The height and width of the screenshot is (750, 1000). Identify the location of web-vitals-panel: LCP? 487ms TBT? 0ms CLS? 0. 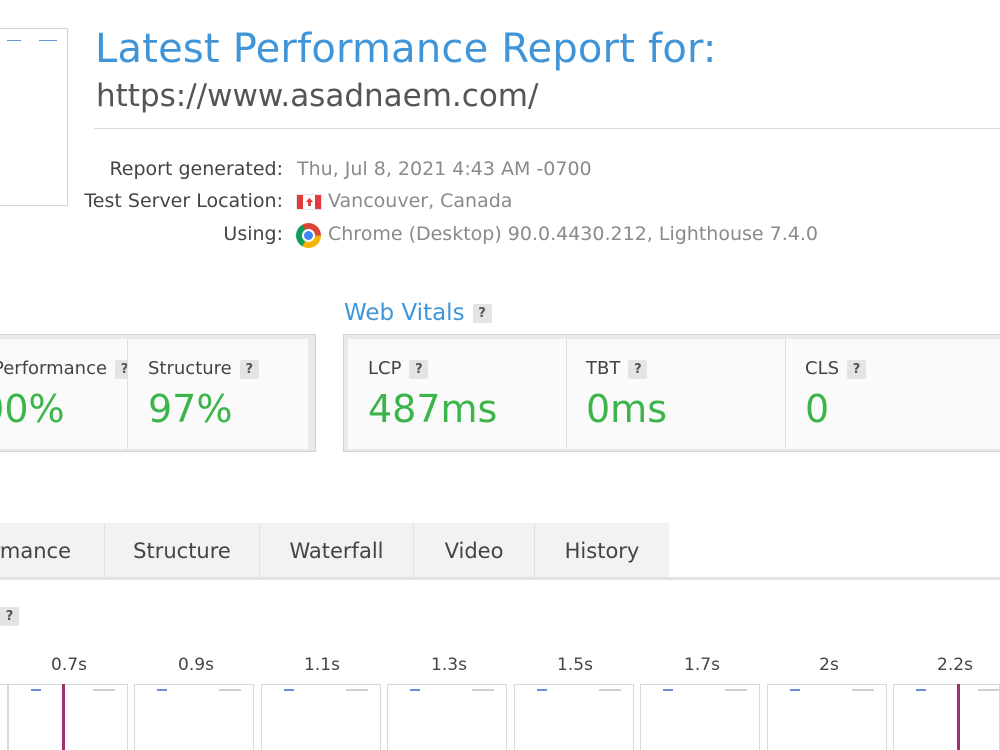
(671, 393).